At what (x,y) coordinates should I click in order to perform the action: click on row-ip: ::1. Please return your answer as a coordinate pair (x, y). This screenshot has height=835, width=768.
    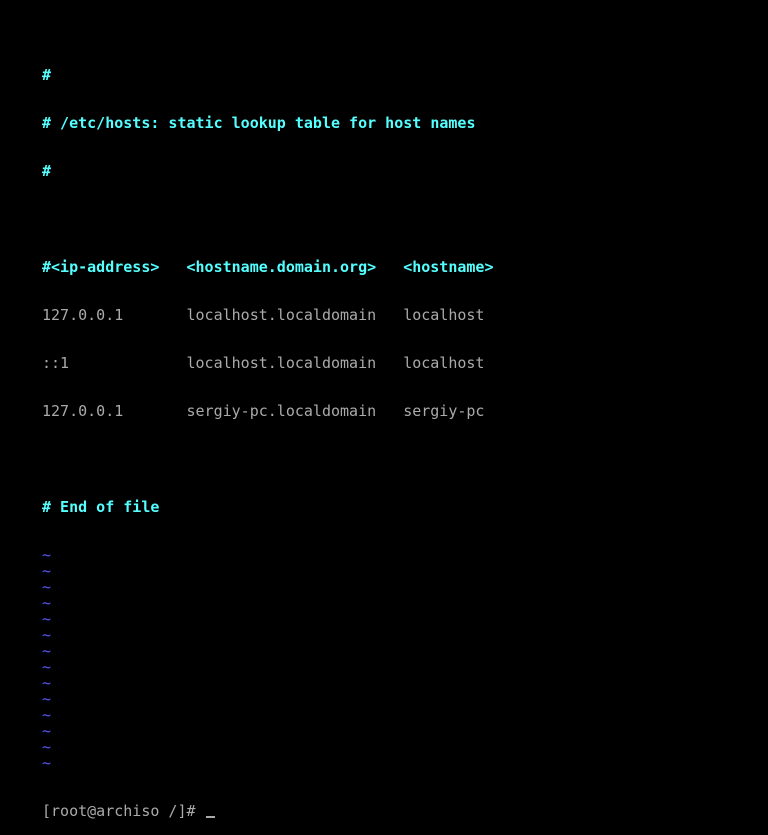
    Looking at the image, I should click on (56, 363).